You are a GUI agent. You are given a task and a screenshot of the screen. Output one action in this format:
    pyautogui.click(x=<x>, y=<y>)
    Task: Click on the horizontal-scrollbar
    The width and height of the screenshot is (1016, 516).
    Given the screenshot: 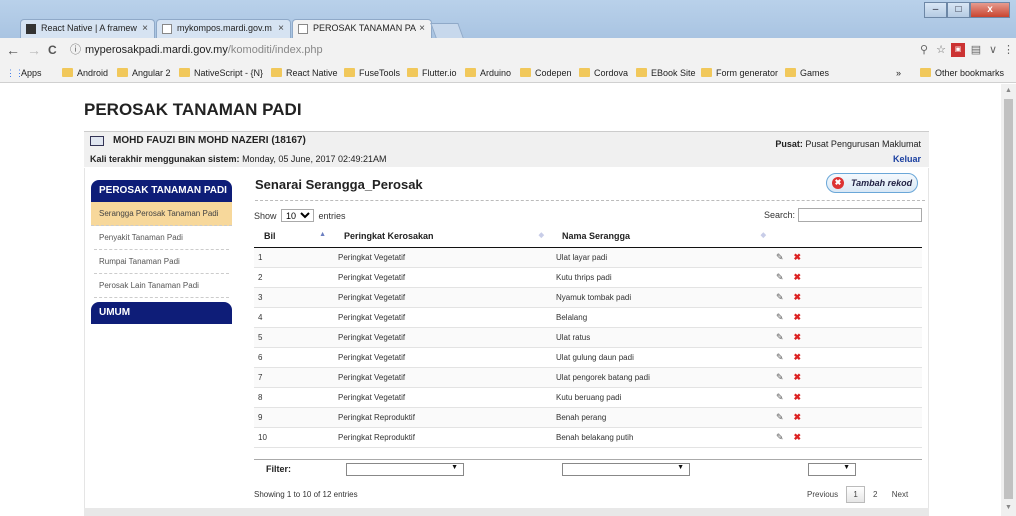 What is the action you would take?
    pyautogui.click(x=506, y=512)
    